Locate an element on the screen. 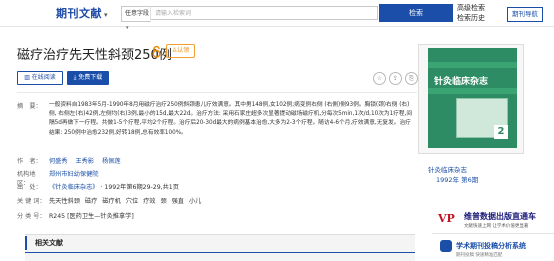 Image resolution: width=554 pixels, height=261 pixels. keywords-list: 先天性斜颈 磁疗 磁疗机 穴位 疗效 颈 强直 小儿 is located at coordinates (126, 200).